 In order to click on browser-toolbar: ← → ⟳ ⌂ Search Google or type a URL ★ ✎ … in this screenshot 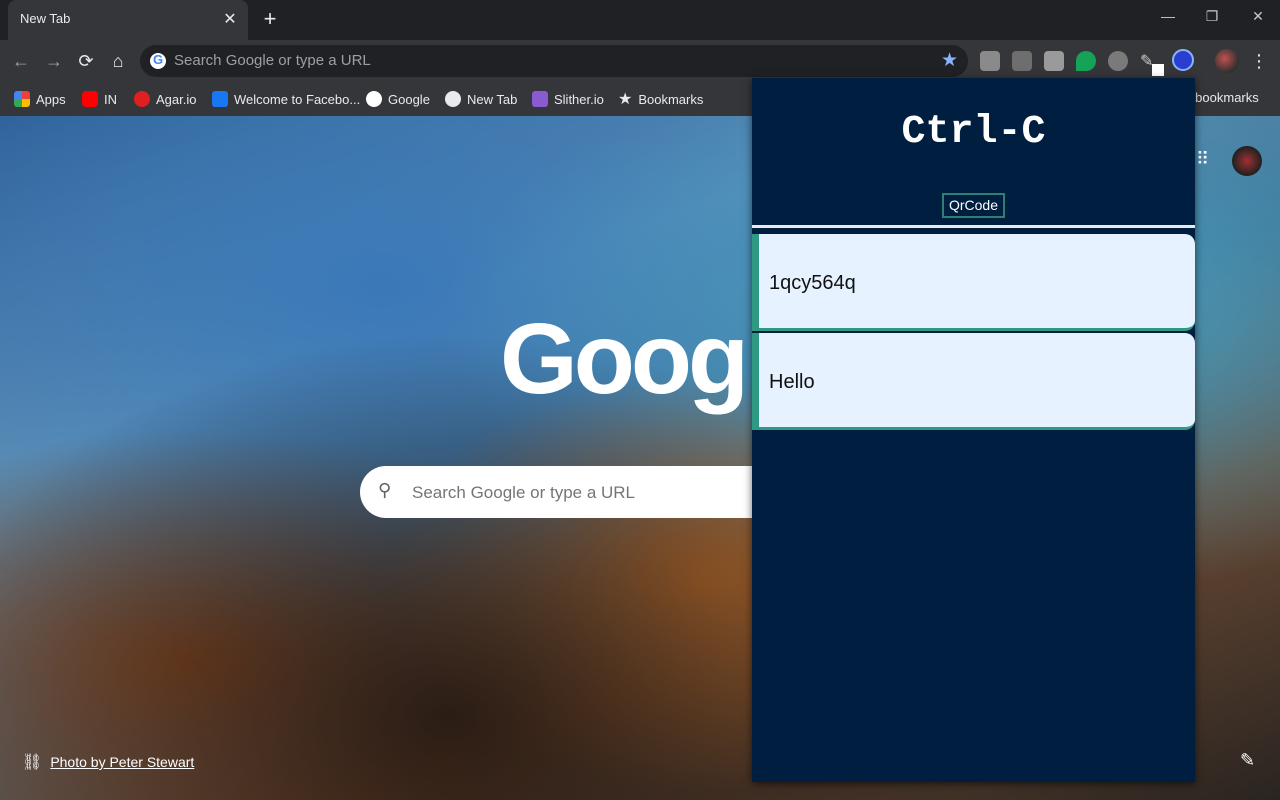, I will do `click(640, 61)`.